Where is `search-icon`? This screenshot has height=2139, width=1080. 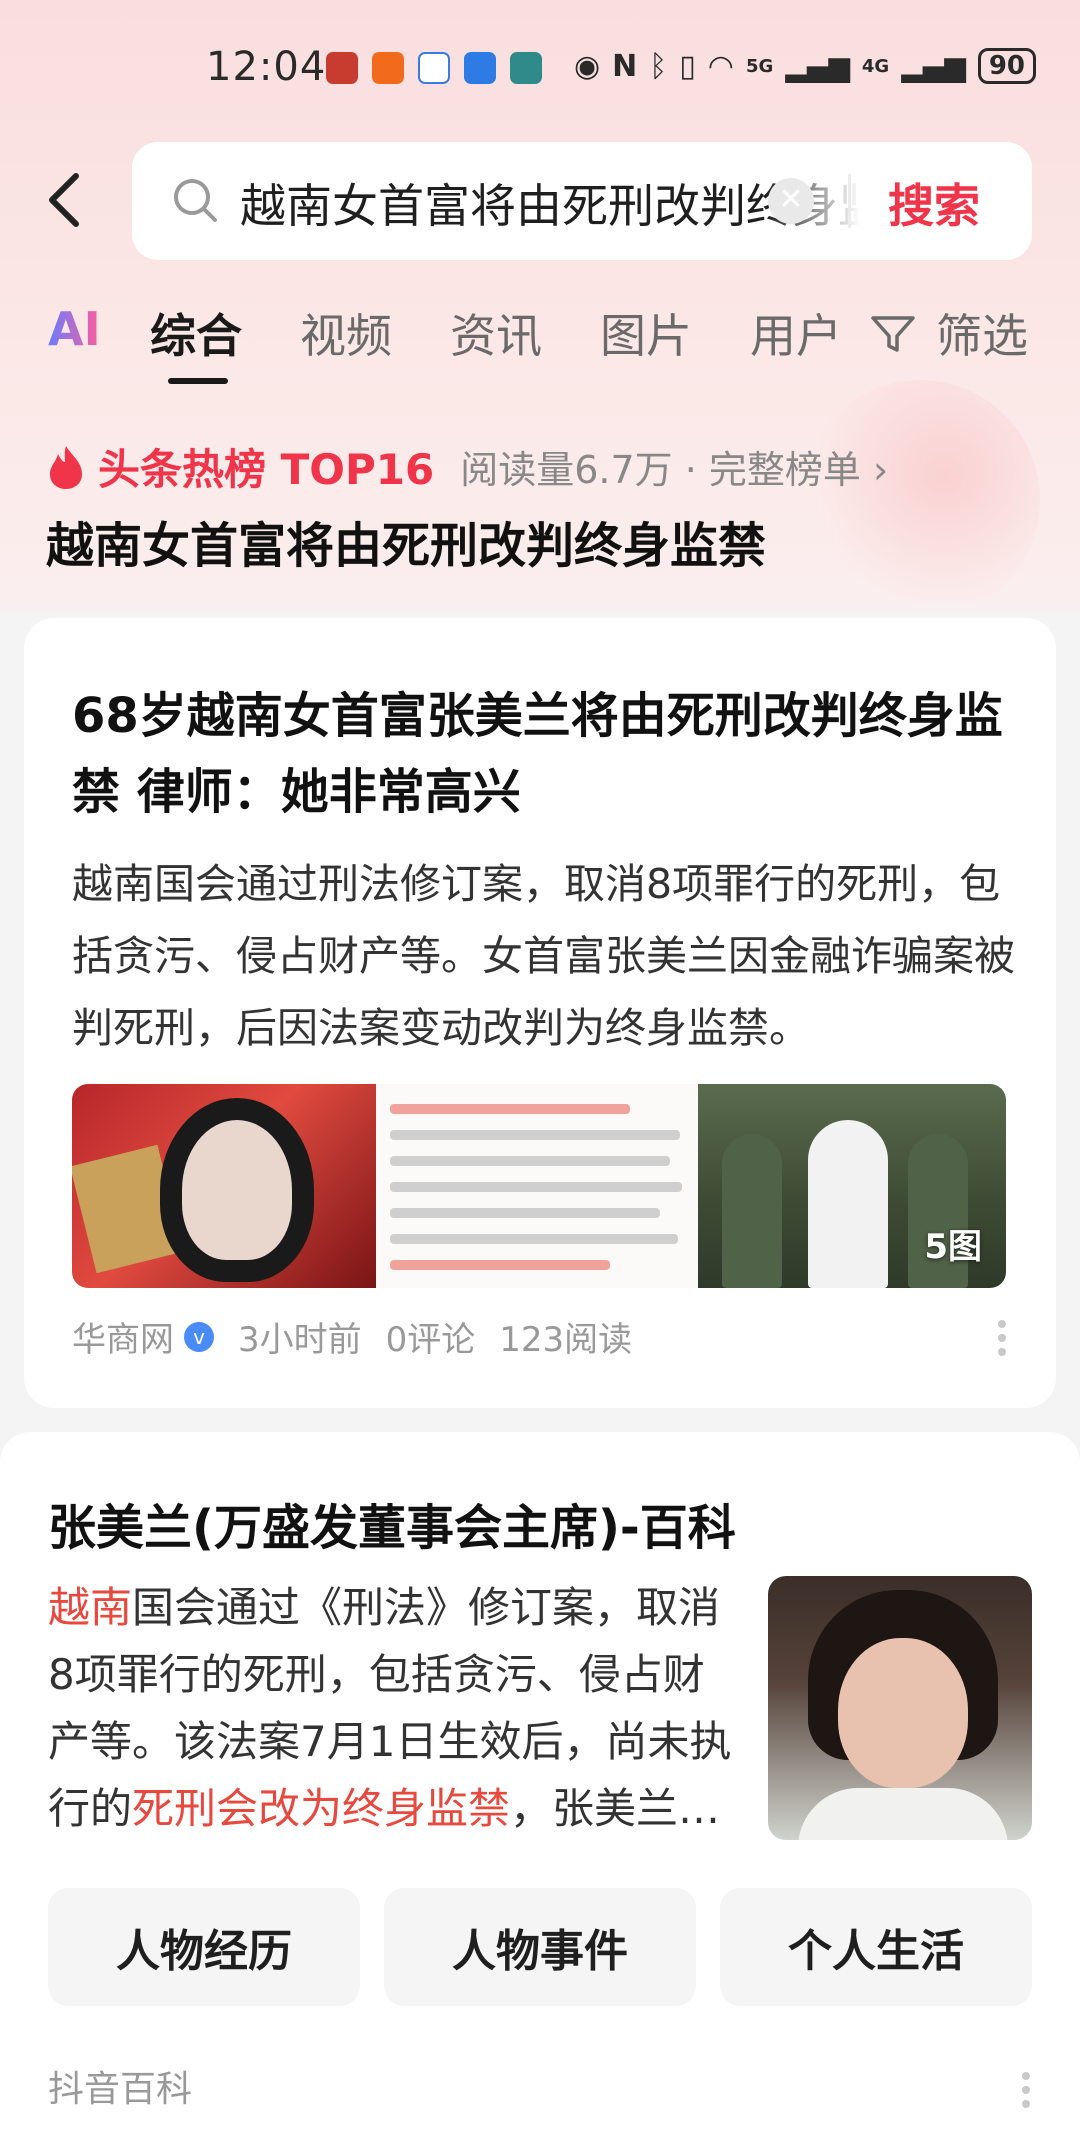
search-icon is located at coordinates (195, 200).